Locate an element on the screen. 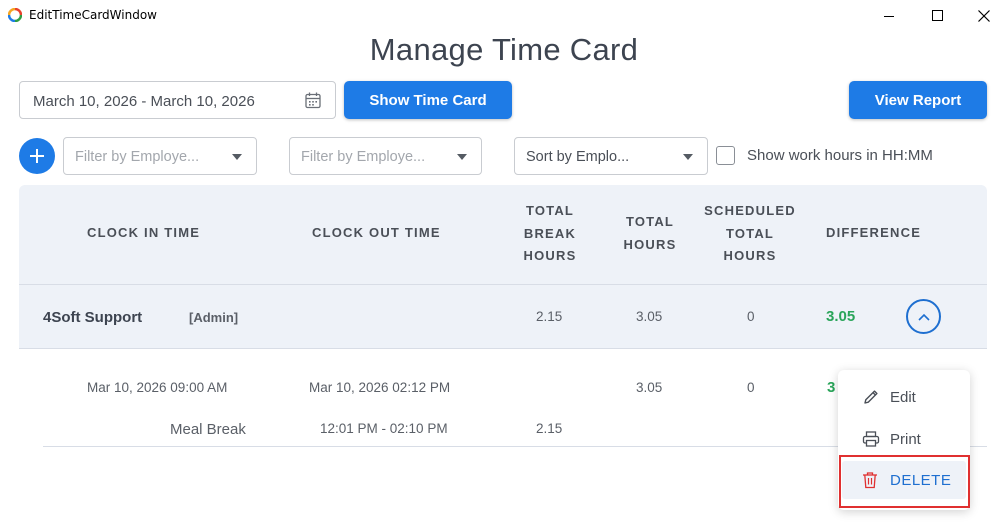 The height and width of the screenshot is (524, 1008). pencil-icon is located at coordinates (871, 397).